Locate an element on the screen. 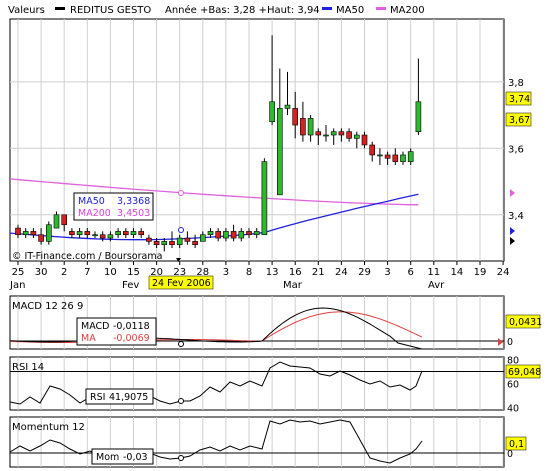 The image size is (560, 471). tooltip-ma200-value: 3,4503 is located at coordinates (133, 213).